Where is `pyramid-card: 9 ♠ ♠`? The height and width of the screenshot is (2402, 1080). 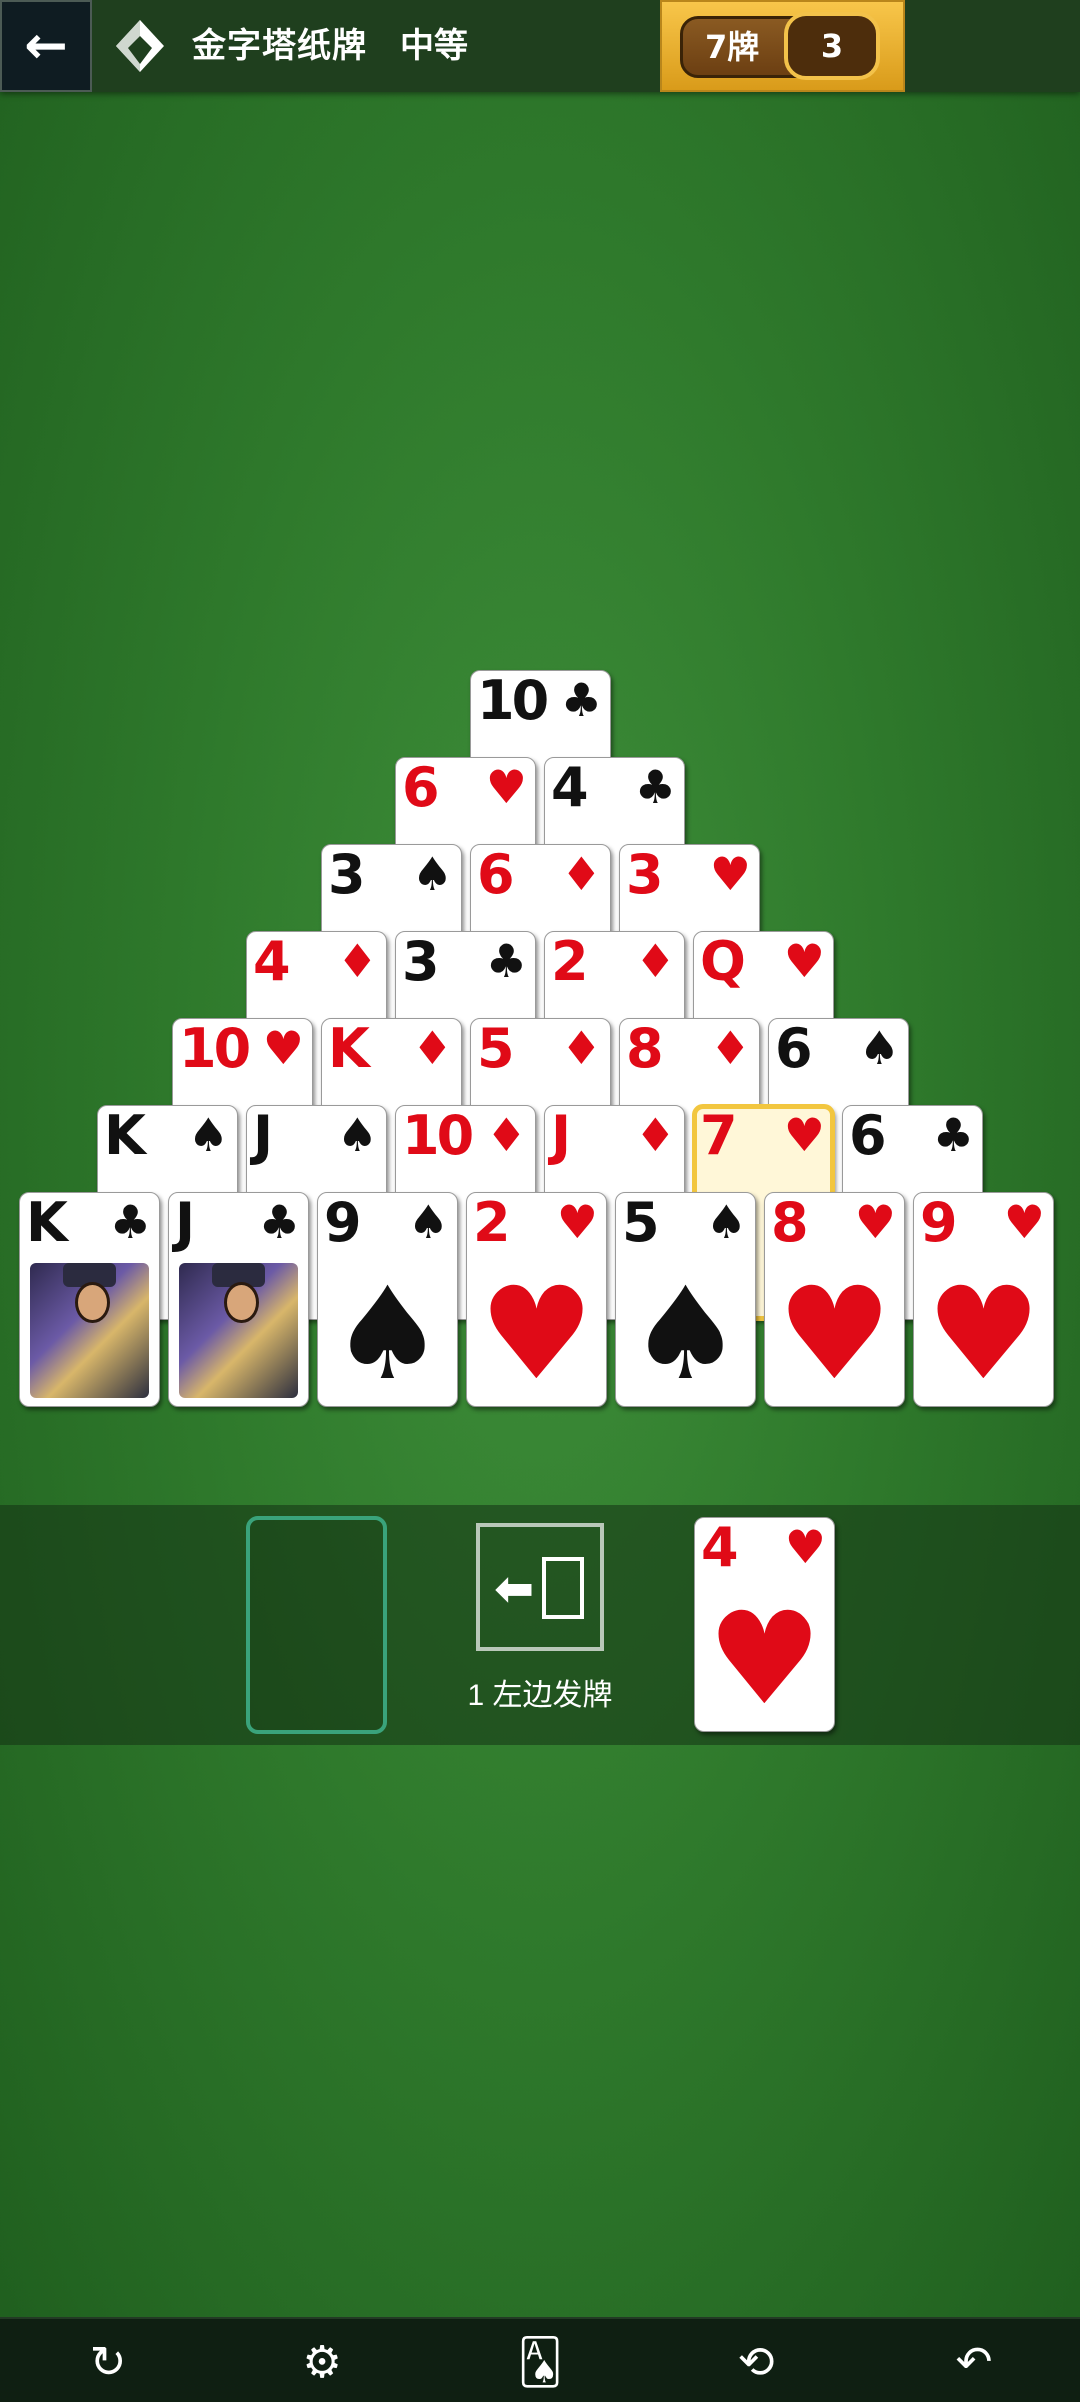 pyramid-card: 9 ♠ ♠ is located at coordinates (387, 1299).